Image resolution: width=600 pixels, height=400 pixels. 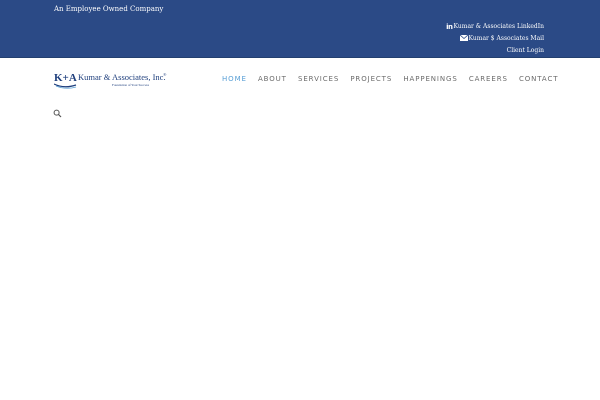 What do you see at coordinates (165, 74) in the screenshot?
I see `logo-registered: ®` at bounding box center [165, 74].